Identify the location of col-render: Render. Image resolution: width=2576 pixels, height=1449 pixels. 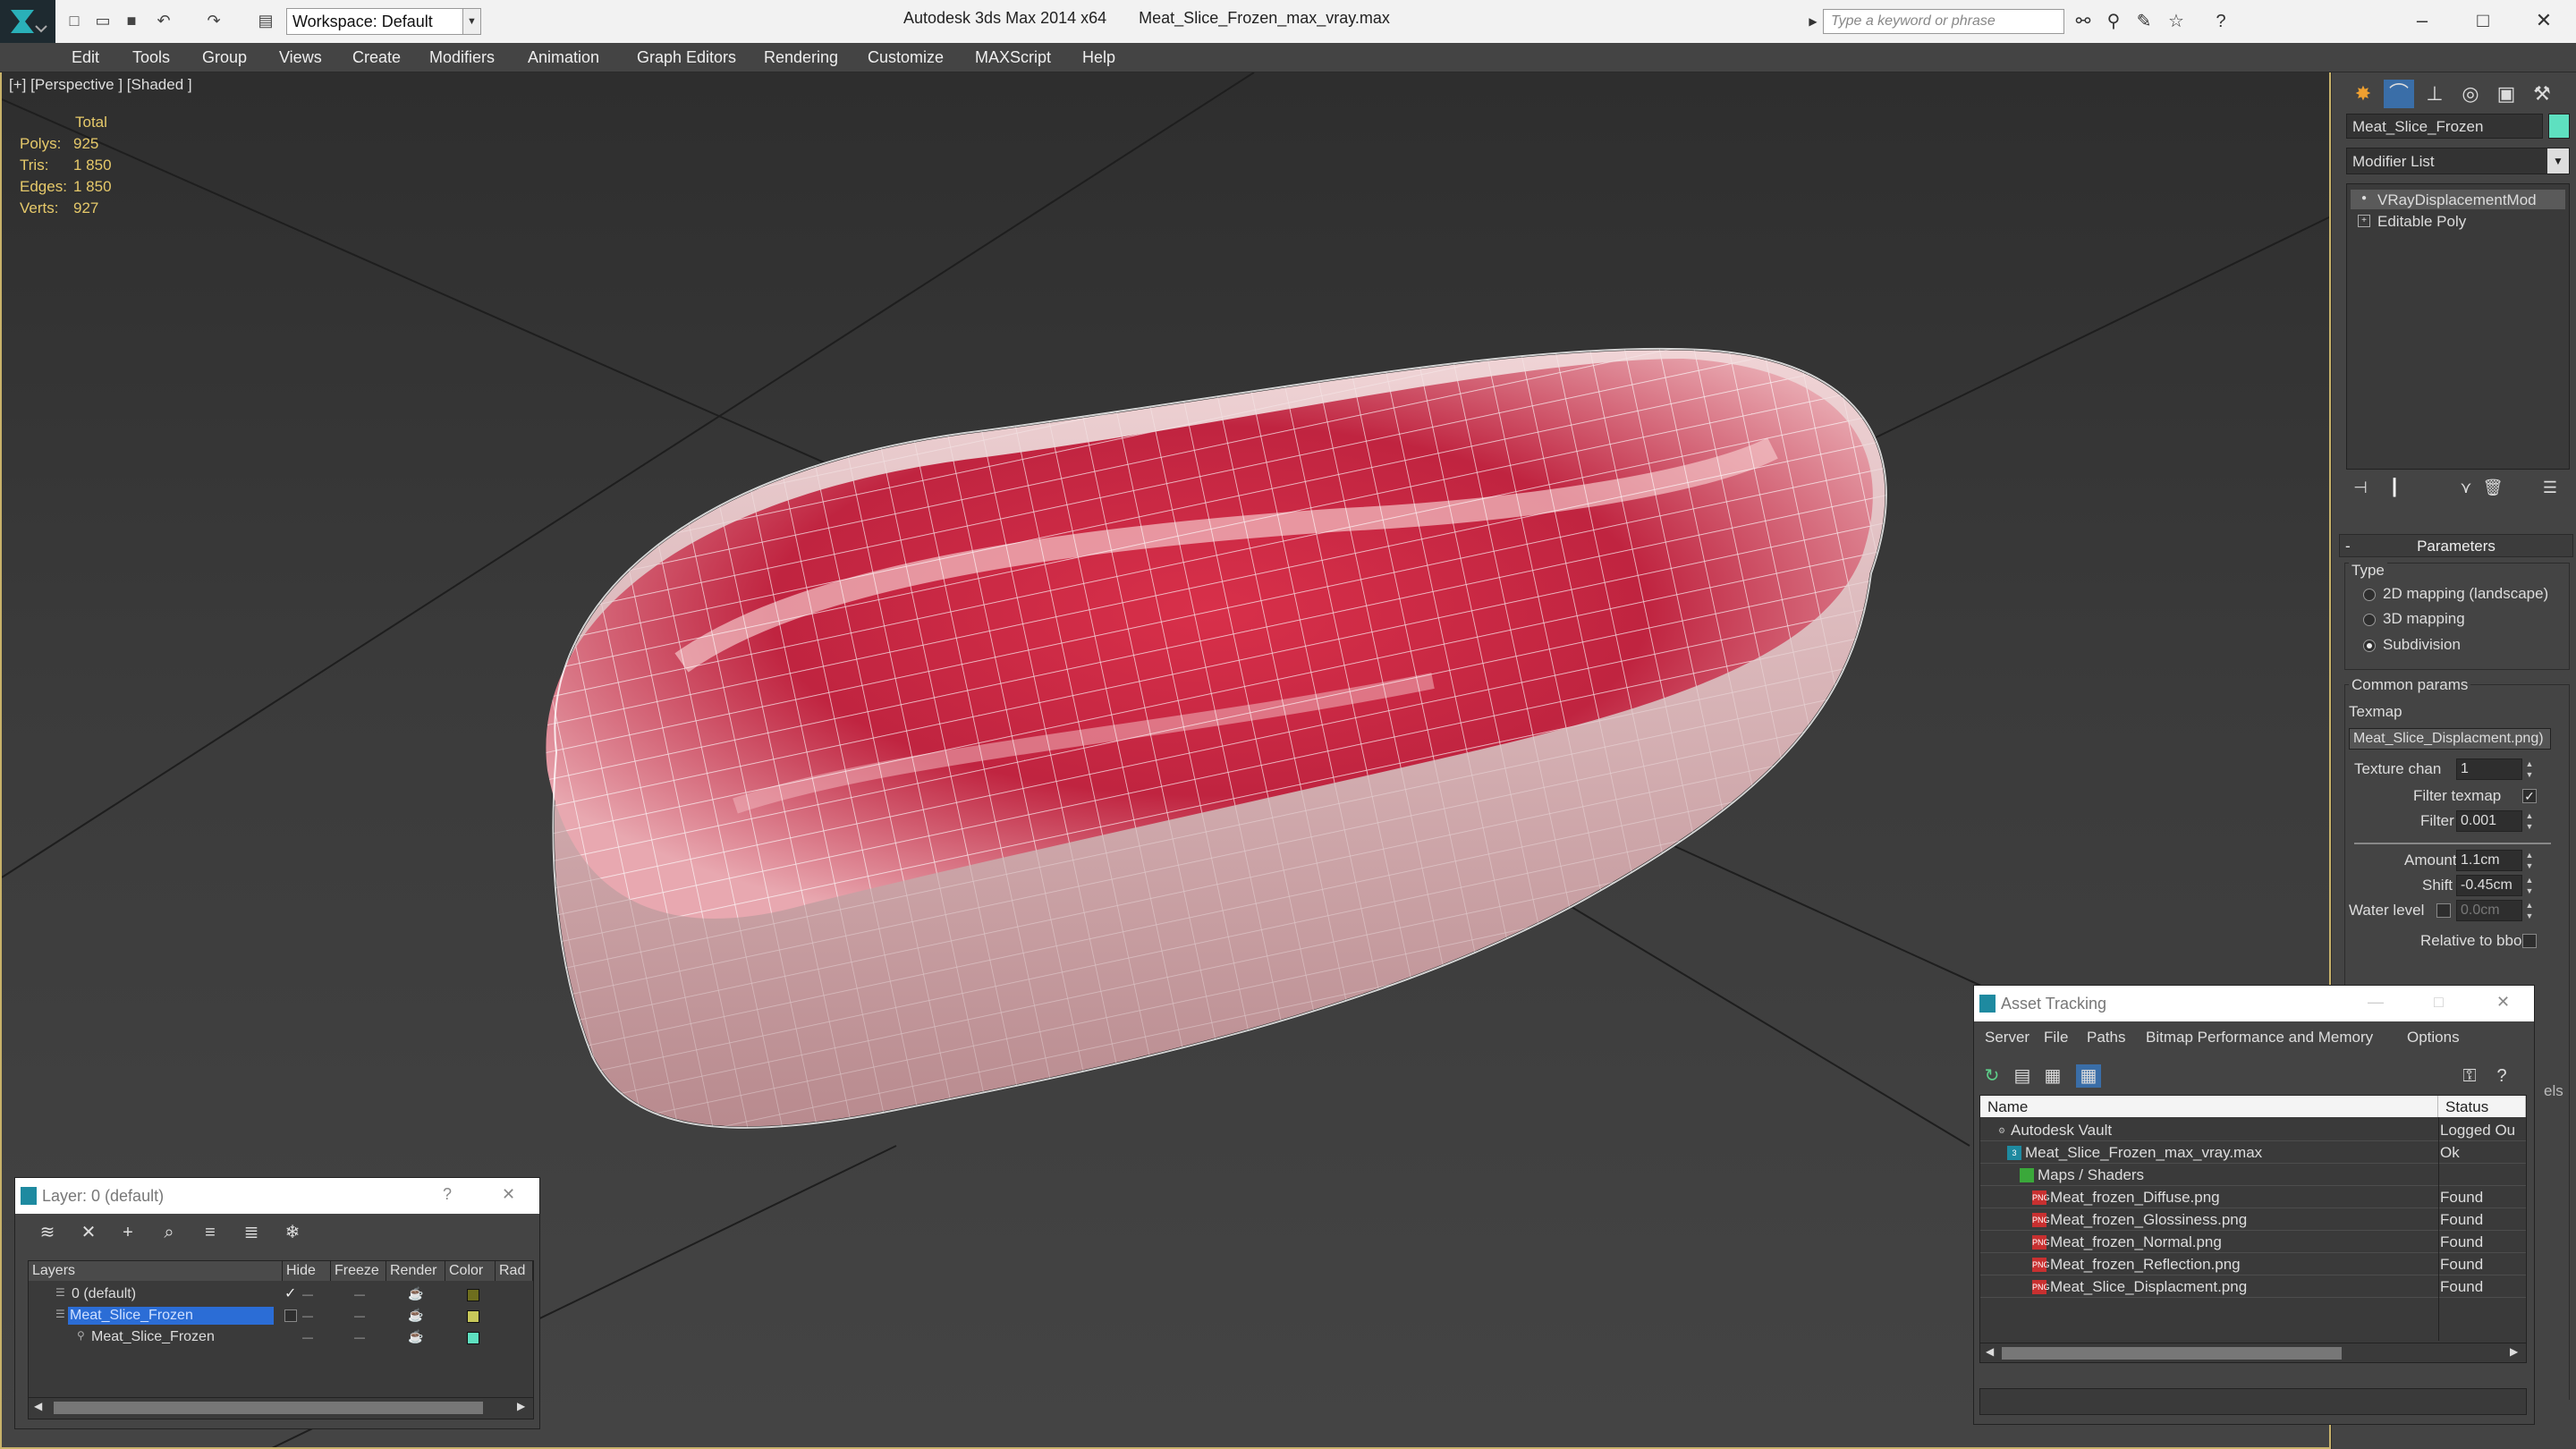
(415, 1271).